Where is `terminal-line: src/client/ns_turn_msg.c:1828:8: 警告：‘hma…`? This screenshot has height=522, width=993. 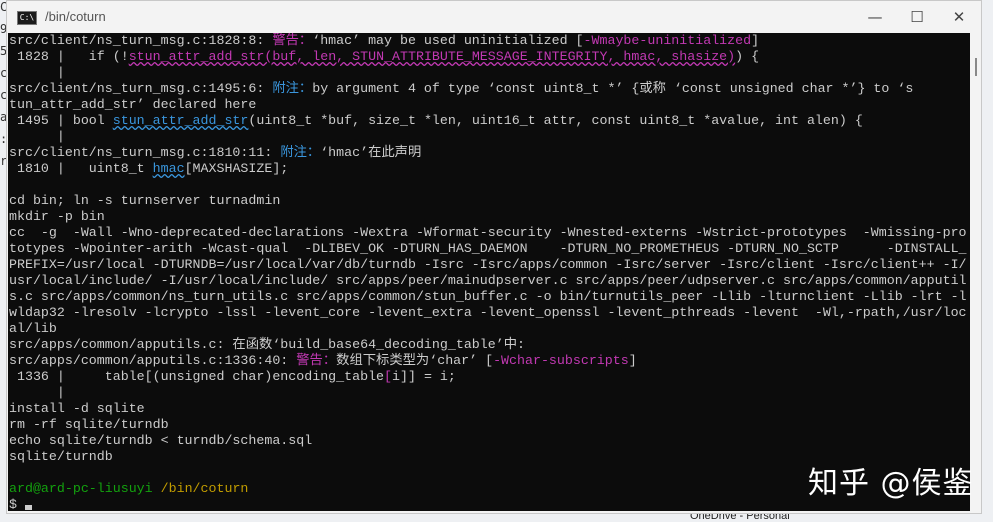 terminal-line: src/client/ns_turn_msg.c:1828:8: 警告：‘hma… is located at coordinates (489, 41).